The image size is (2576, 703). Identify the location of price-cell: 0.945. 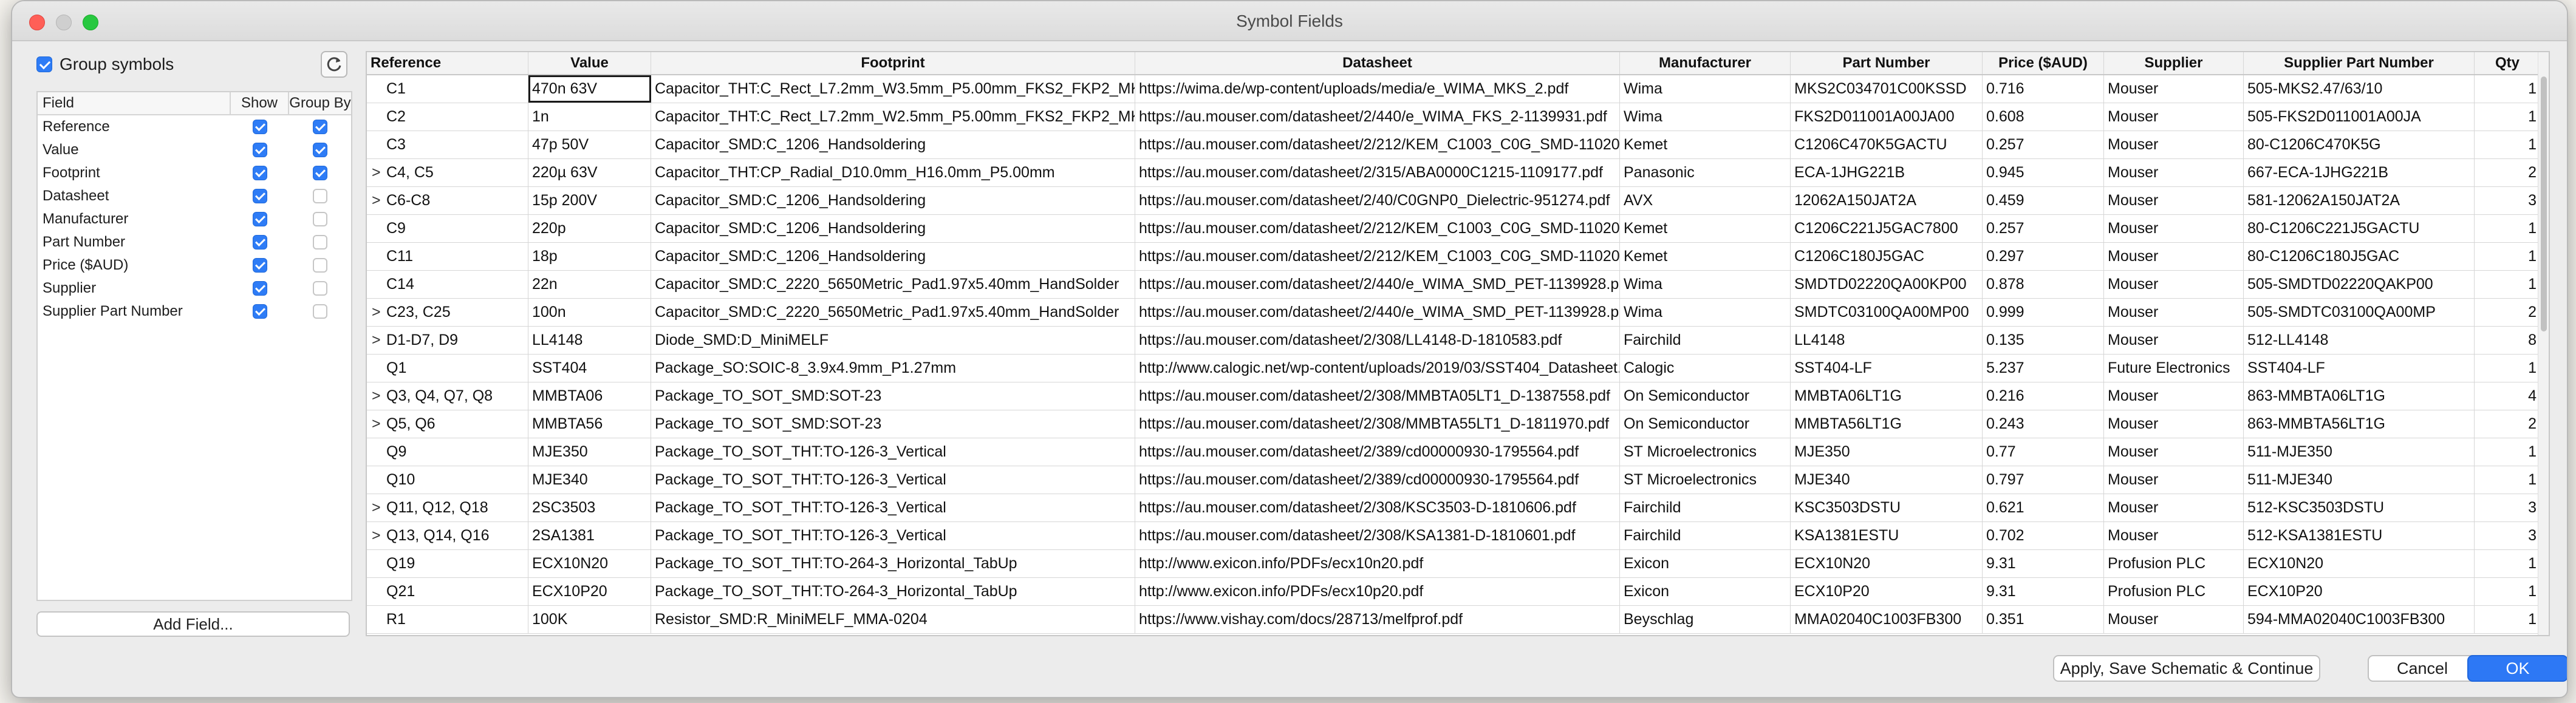
(2043, 172).